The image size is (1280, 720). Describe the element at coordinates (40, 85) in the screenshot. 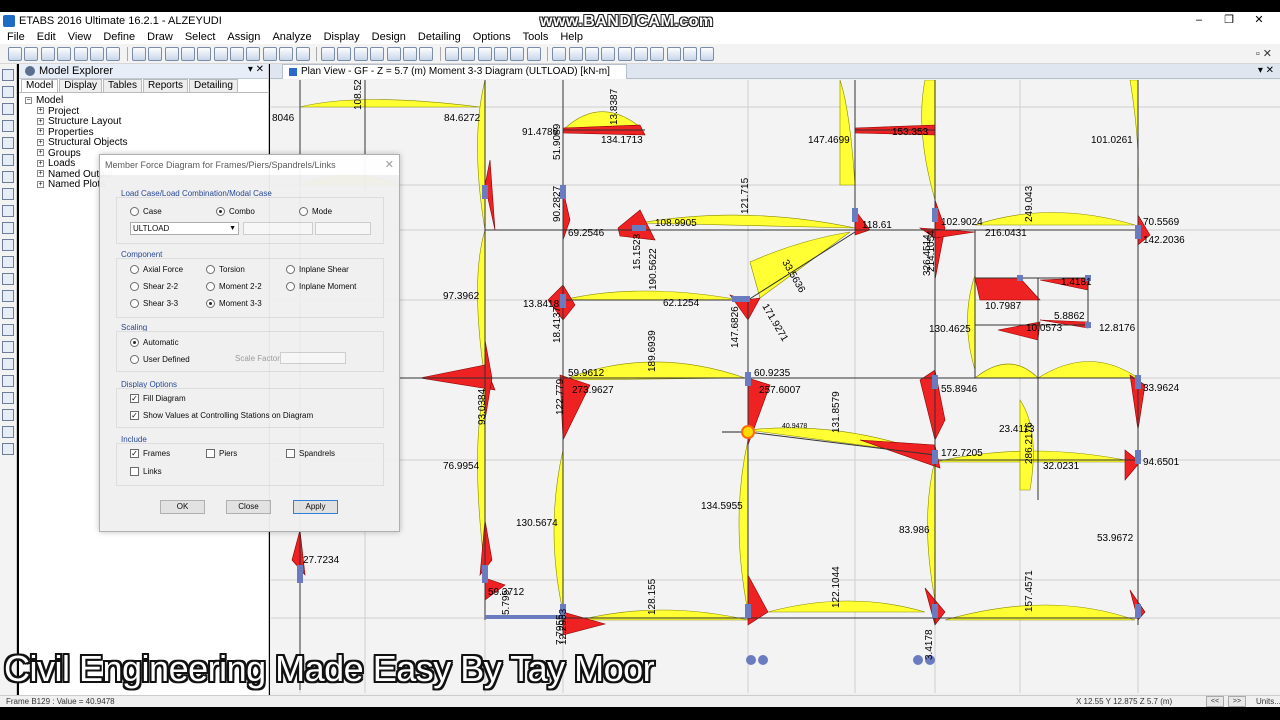

I see `tab-model: Model` at that location.